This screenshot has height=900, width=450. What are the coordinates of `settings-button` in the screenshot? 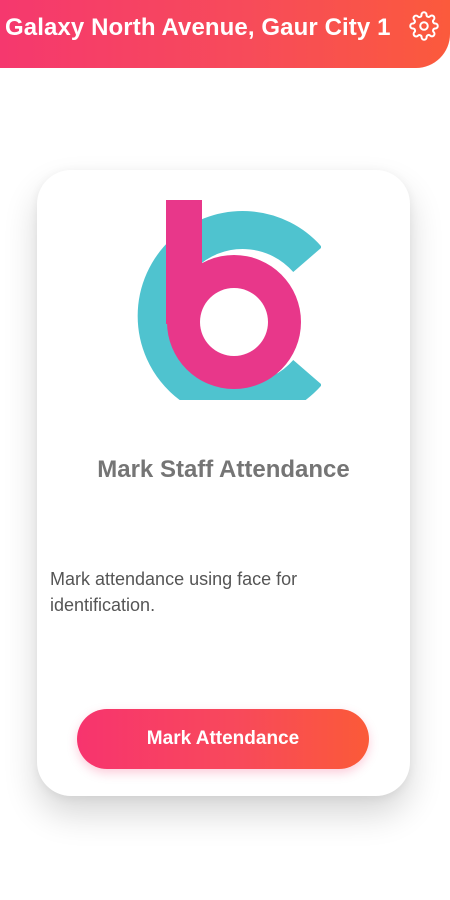 It's located at (424, 26).